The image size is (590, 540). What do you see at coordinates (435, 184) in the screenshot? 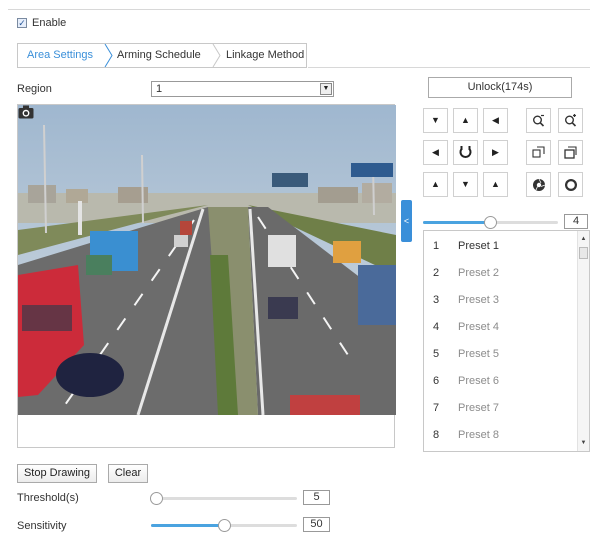
I see `tilt-left-down-icon: ▲` at bounding box center [435, 184].